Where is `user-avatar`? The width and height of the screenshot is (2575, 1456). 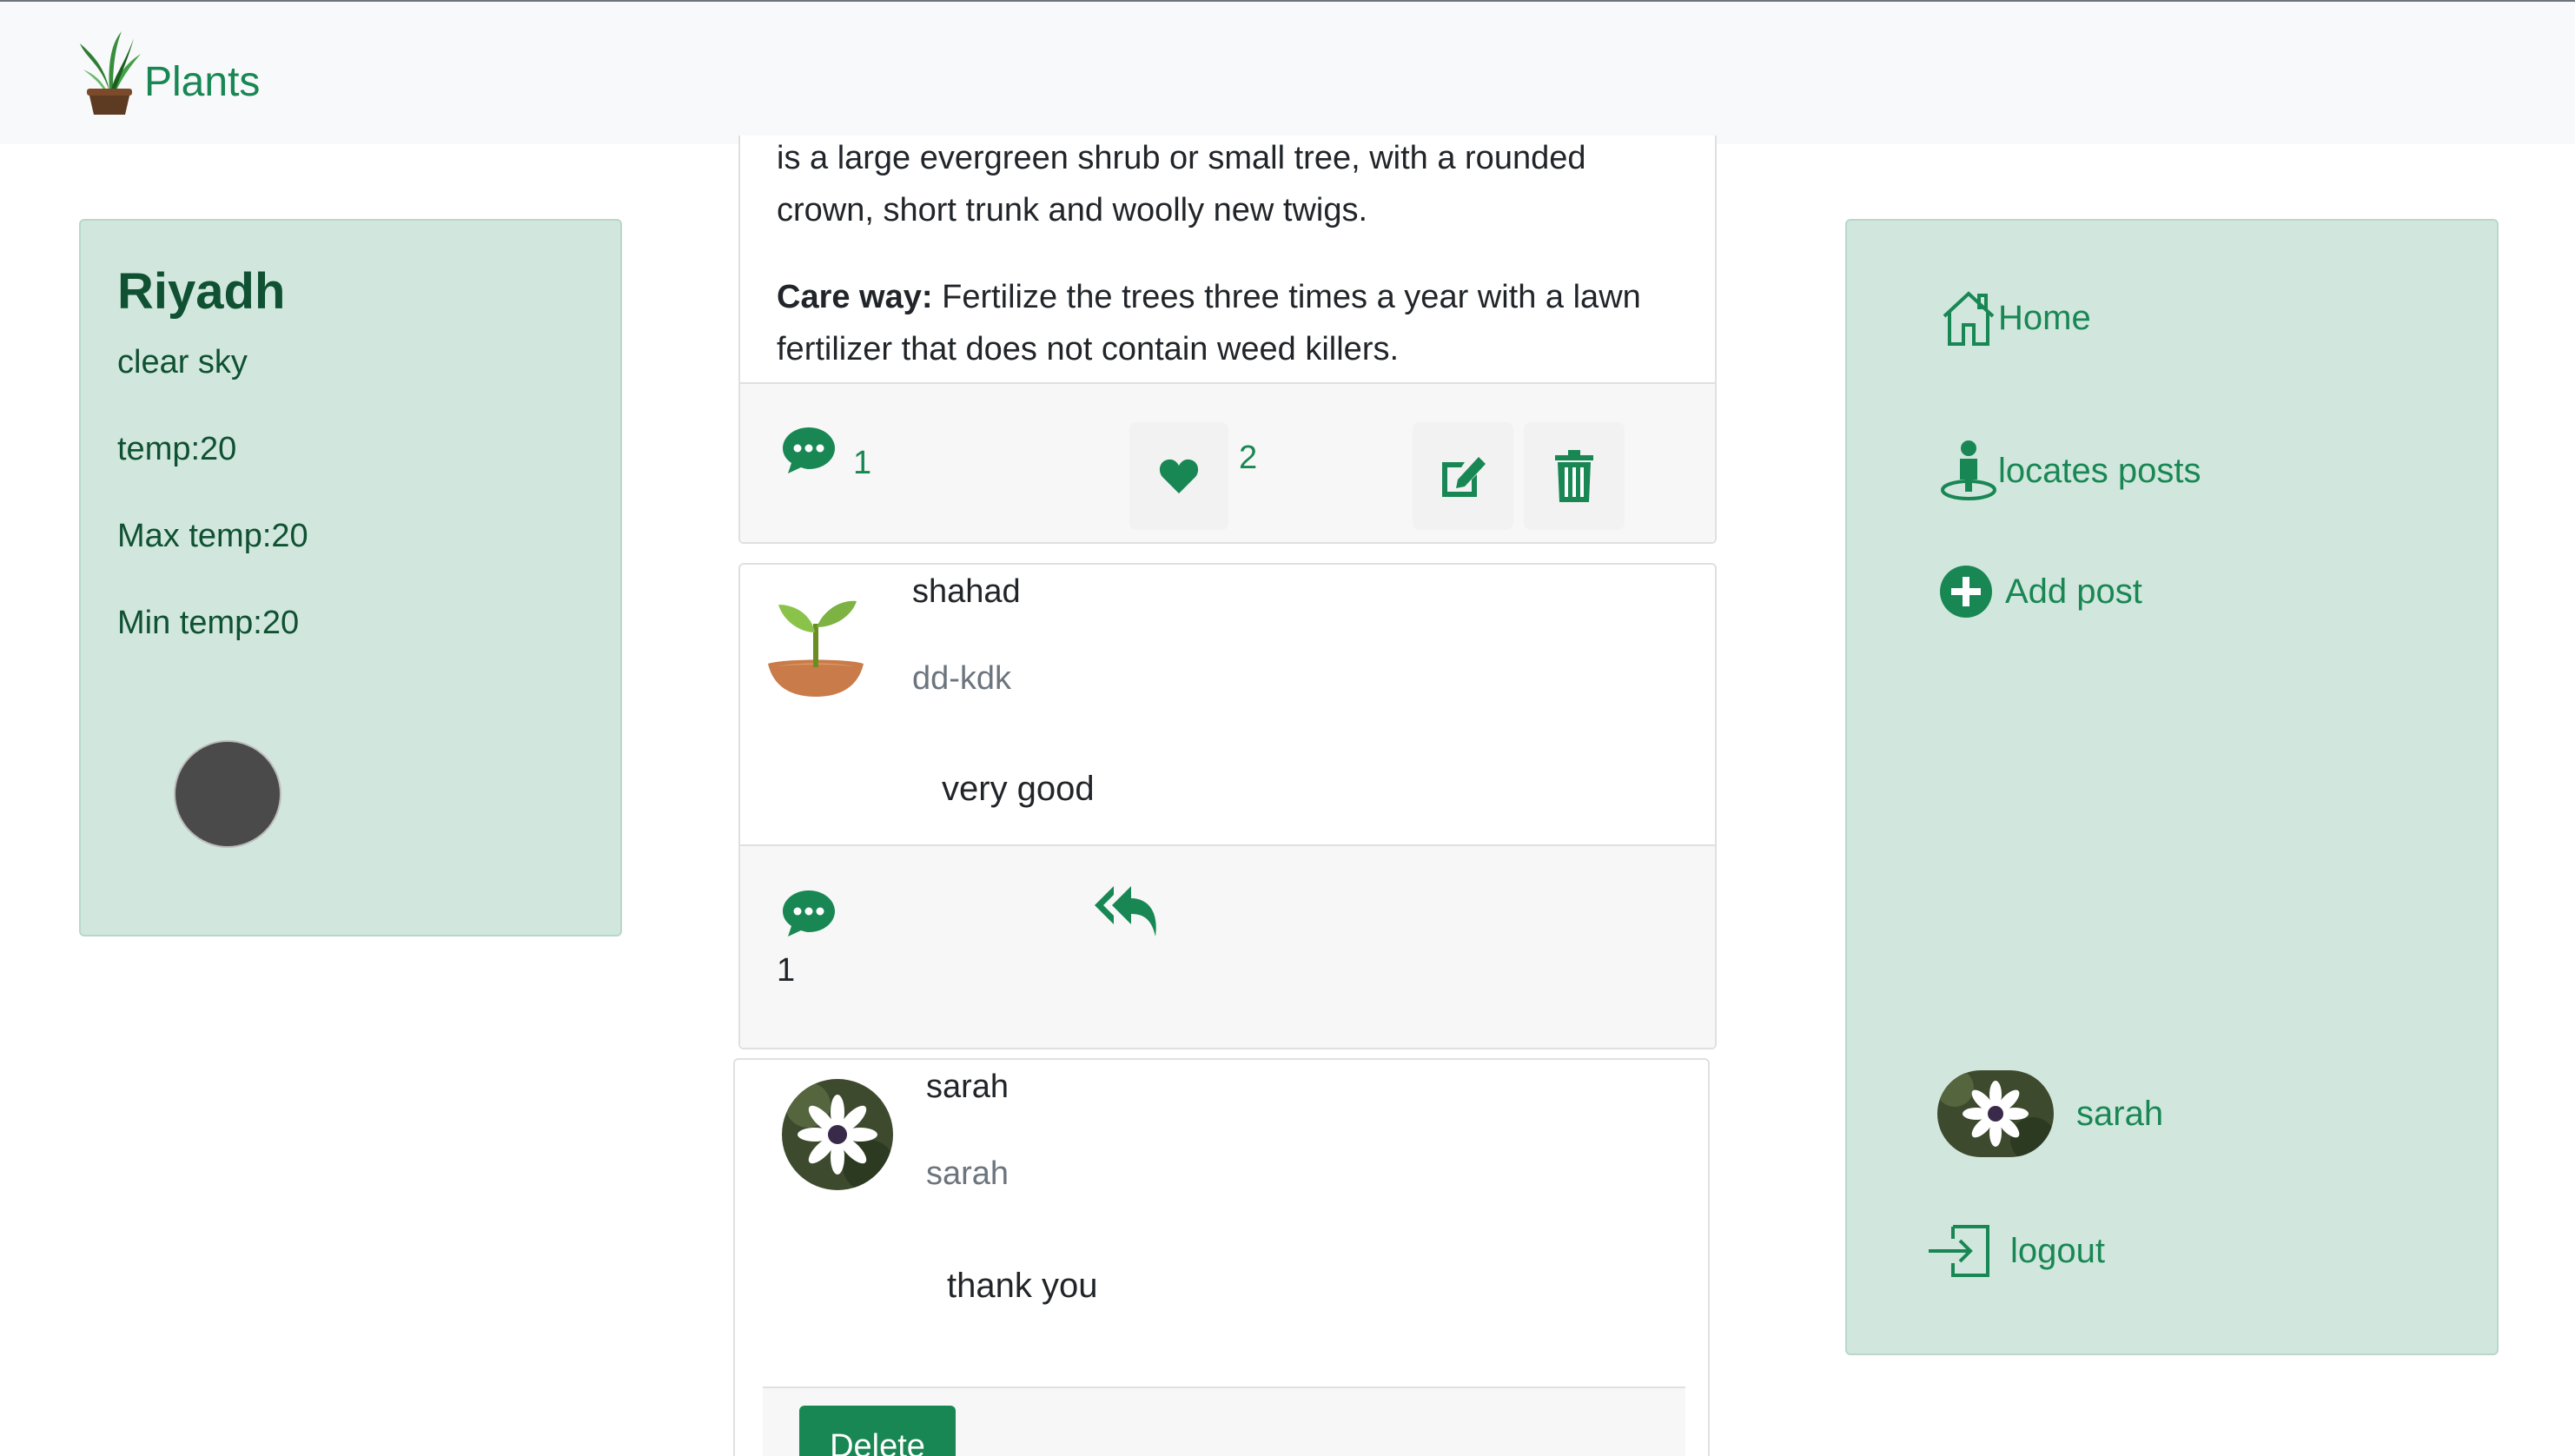 user-avatar is located at coordinates (1995, 1113).